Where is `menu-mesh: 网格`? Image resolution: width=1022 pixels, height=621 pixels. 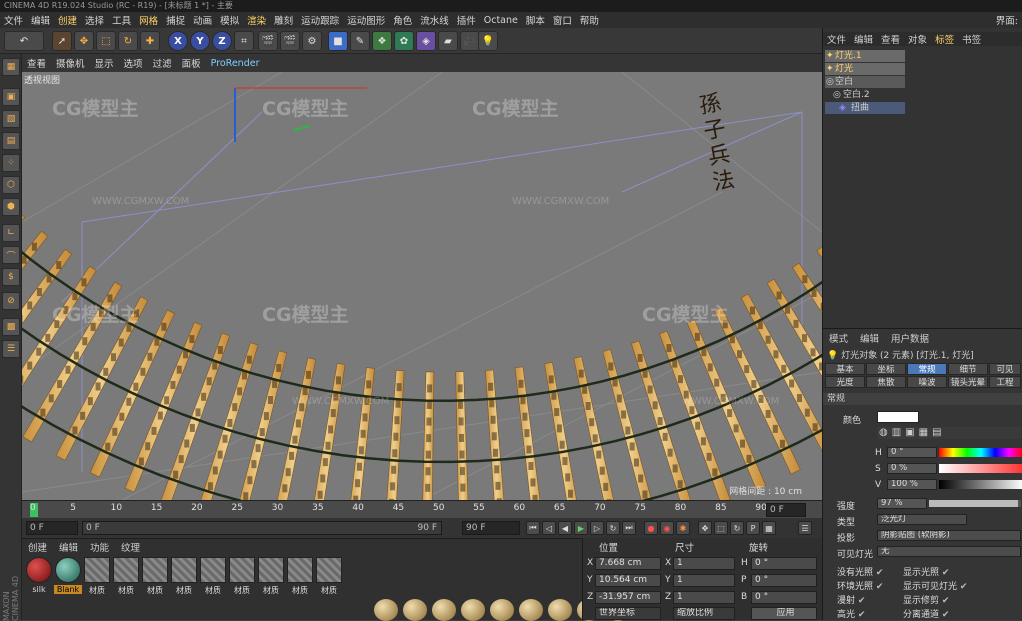 menu-mesh: 网格 is located at coordinates (148, 20).